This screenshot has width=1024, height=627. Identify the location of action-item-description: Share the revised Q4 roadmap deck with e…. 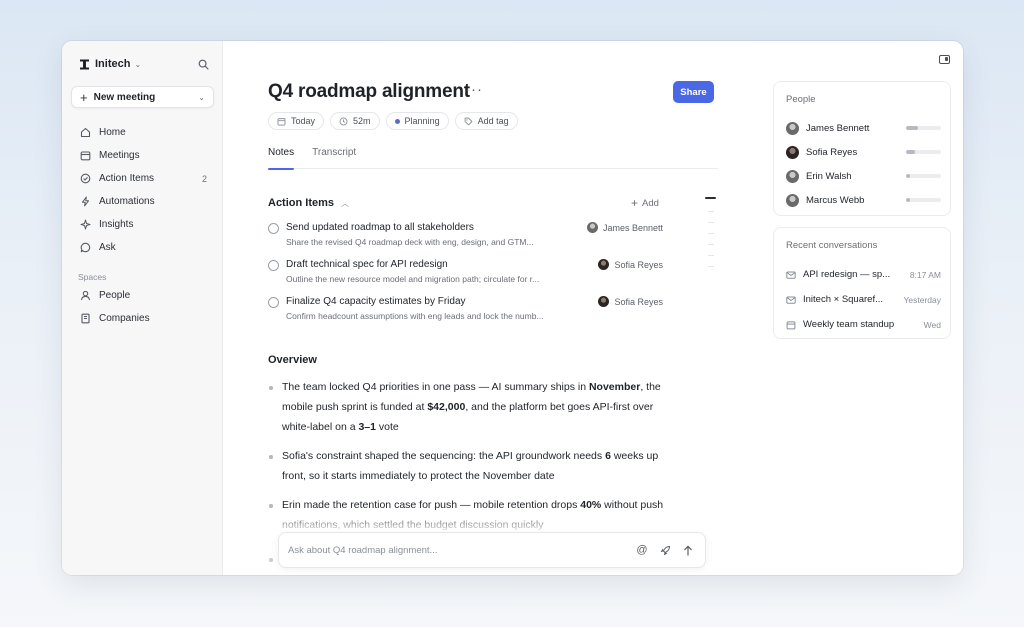
(410, 242).